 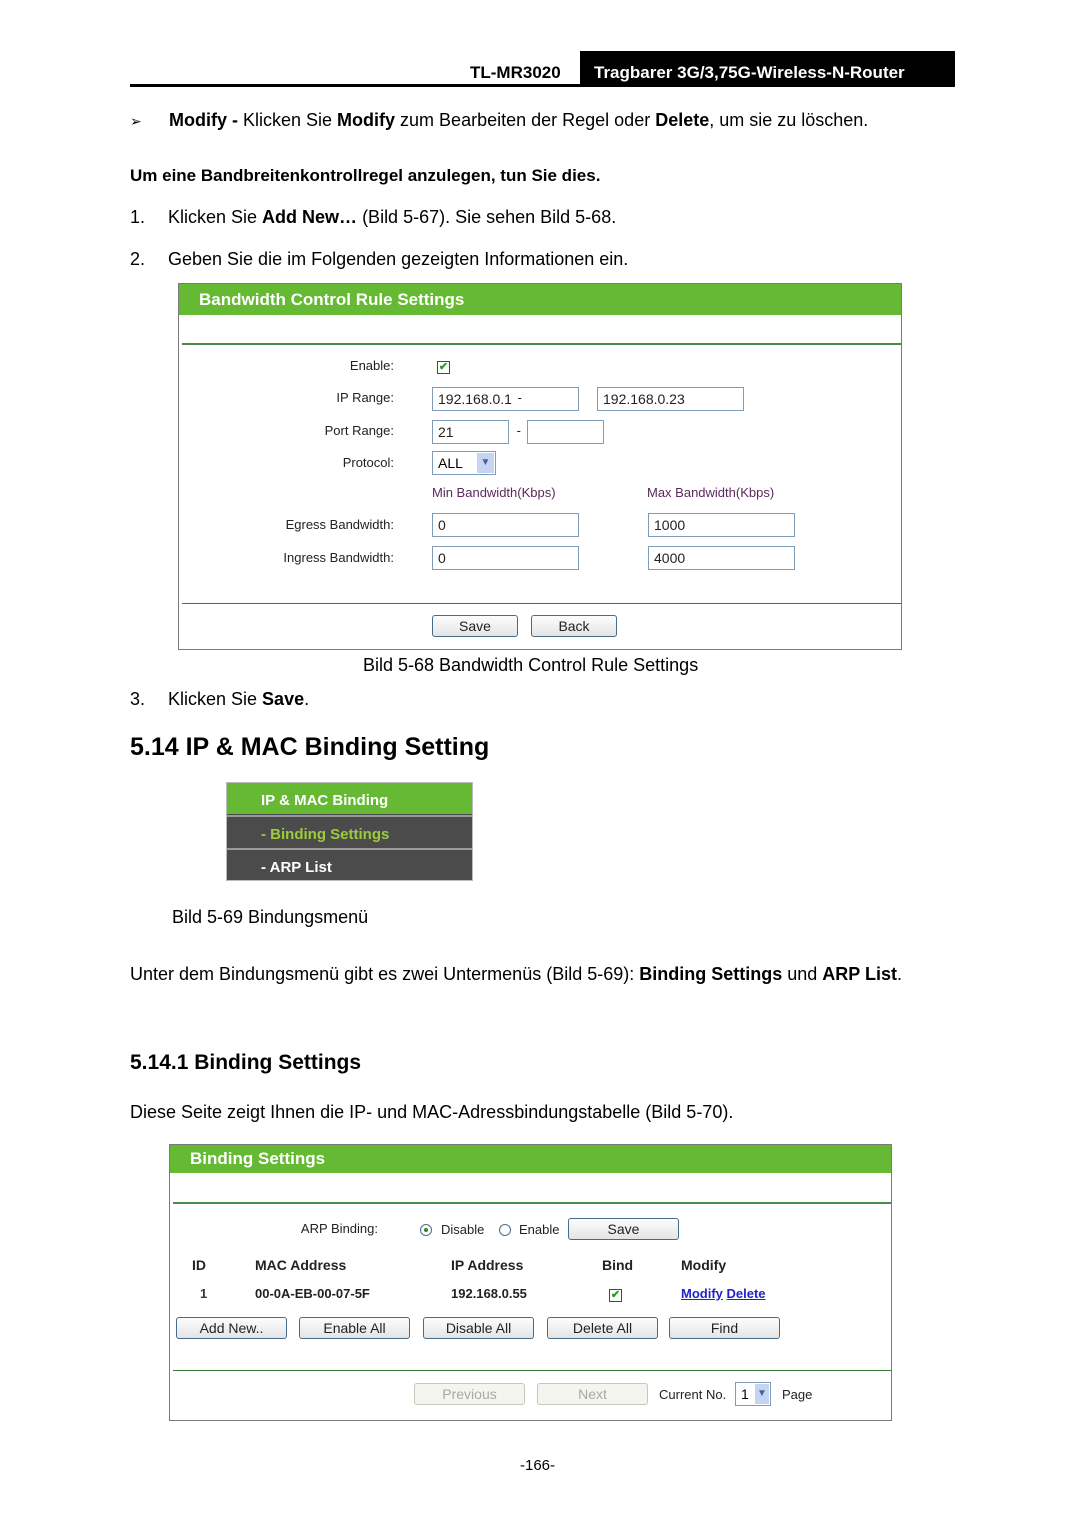 What do you see at coordinates (354, 1328) in the screenshot?
I see `enable-all-button: Enable All` at bounding box center [354, 1328].